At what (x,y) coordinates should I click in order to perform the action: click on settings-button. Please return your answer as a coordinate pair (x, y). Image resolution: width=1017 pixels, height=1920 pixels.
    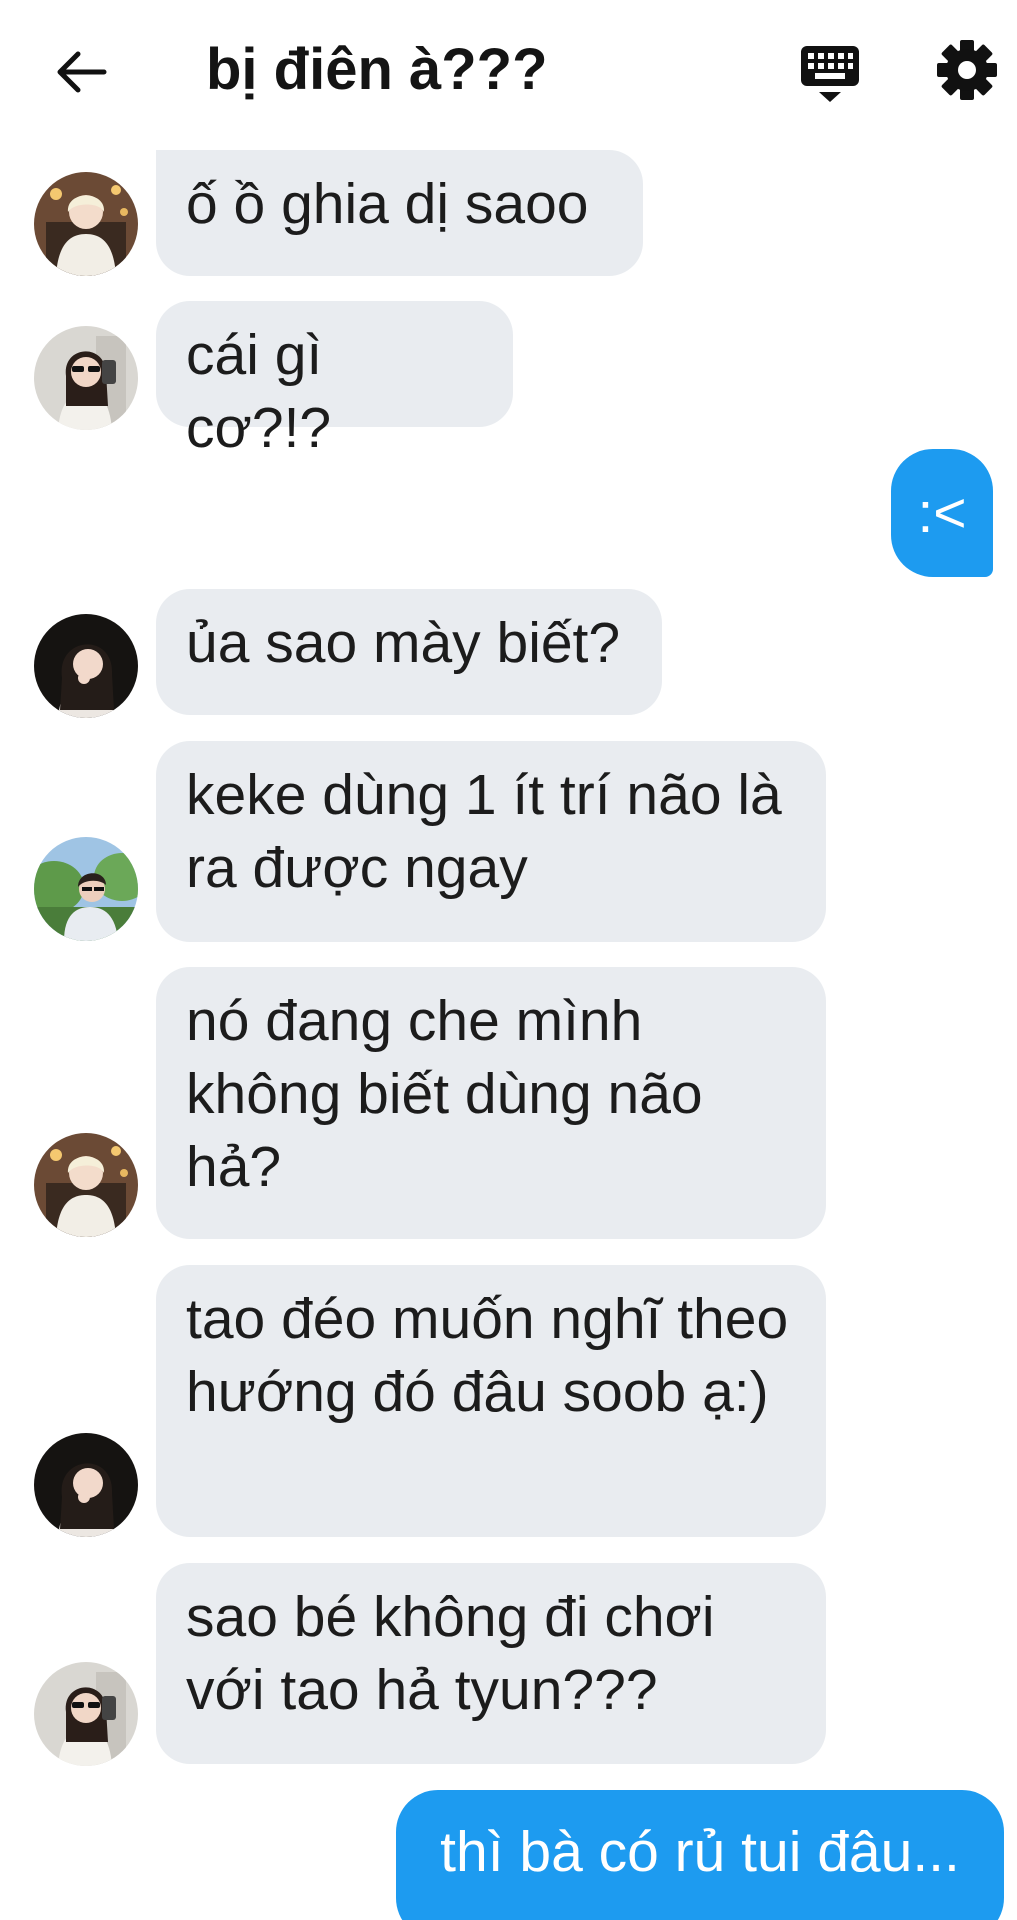
    Looking at the image, I should click on (967, 70).